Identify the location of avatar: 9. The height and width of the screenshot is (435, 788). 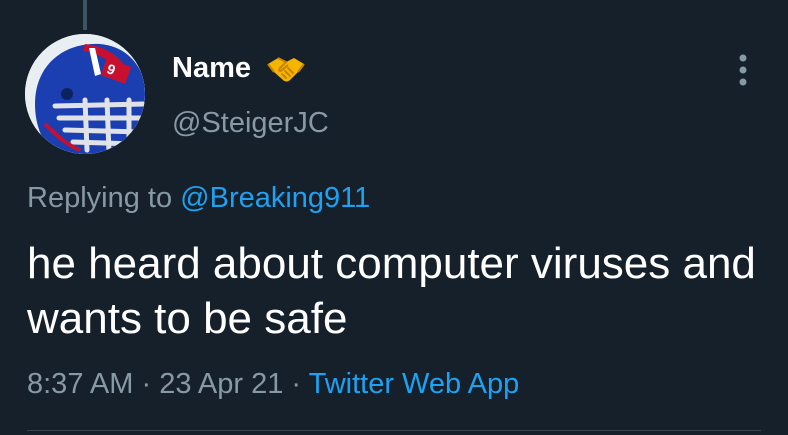
(85, 94).